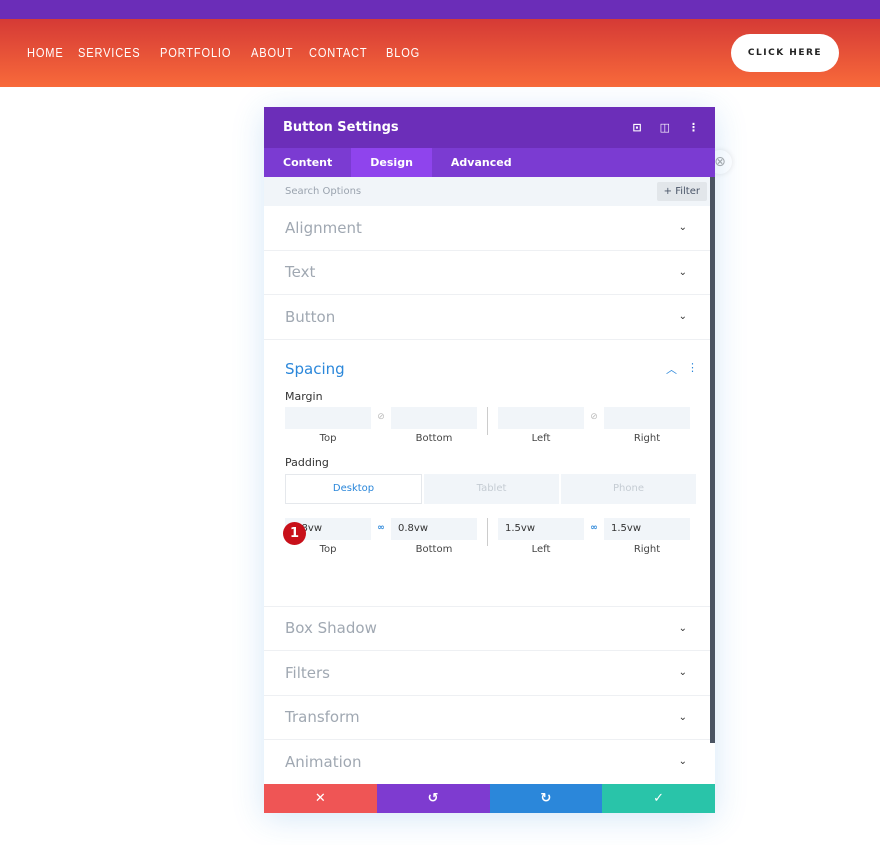 This screenshot has width=880, height=845. What do you see at coordinates (331, 628) in the screenshot?
I see `section-label: Box Shadow` at bounding box center [331, 628].